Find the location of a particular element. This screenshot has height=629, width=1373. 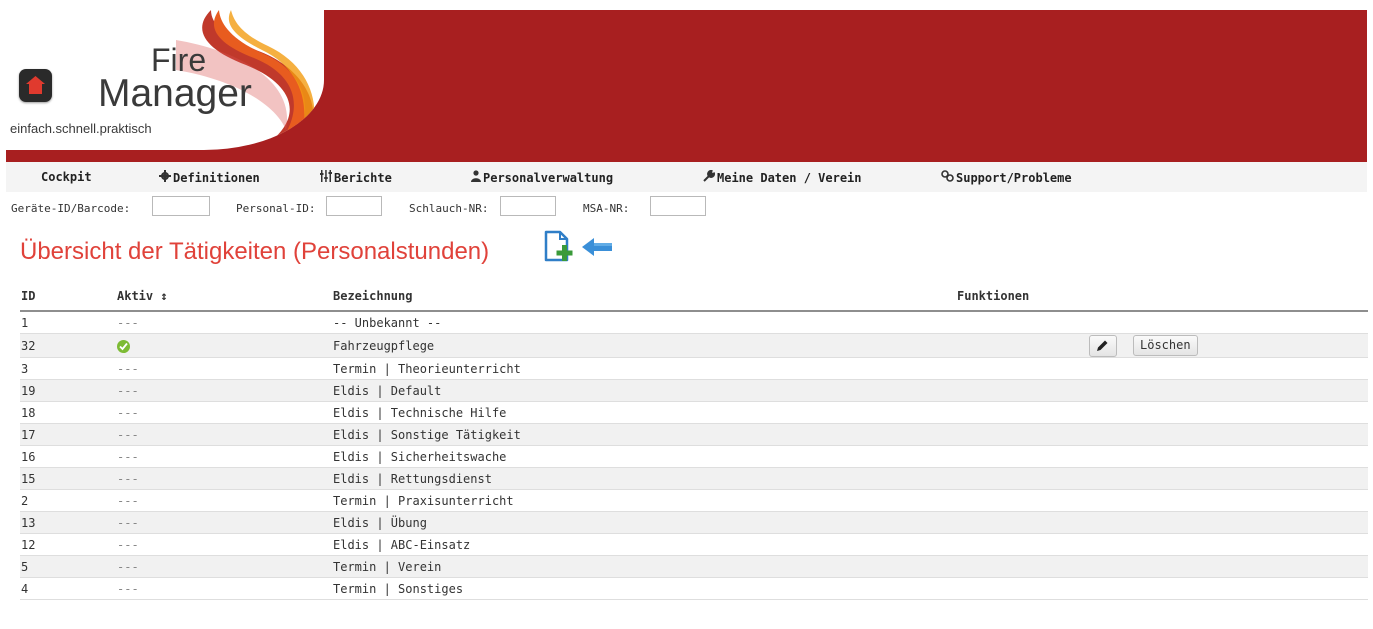

logo: Fire Manager einfach.schnell.praktisch is located at coordinates (165, 80).